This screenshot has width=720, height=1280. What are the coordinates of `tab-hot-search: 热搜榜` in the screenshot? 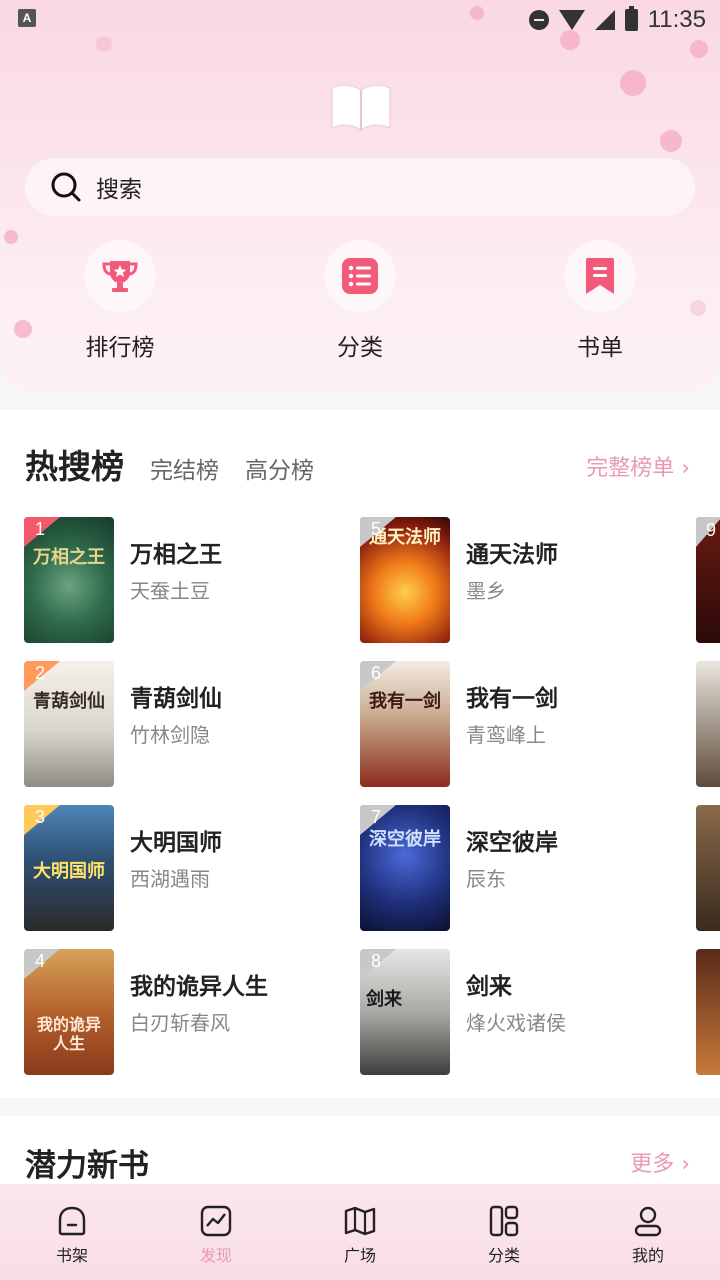 It's located at (74, 464).